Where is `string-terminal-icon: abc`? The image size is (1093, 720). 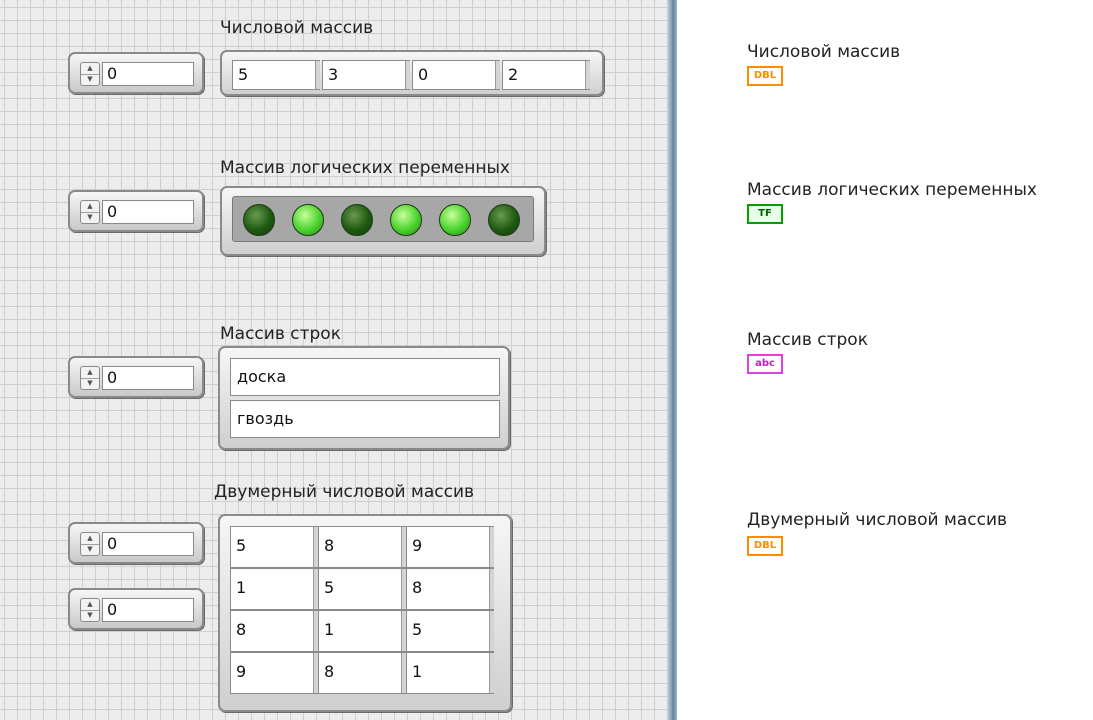
string-terminal-icon: abc is located at coordinates (765, 364).